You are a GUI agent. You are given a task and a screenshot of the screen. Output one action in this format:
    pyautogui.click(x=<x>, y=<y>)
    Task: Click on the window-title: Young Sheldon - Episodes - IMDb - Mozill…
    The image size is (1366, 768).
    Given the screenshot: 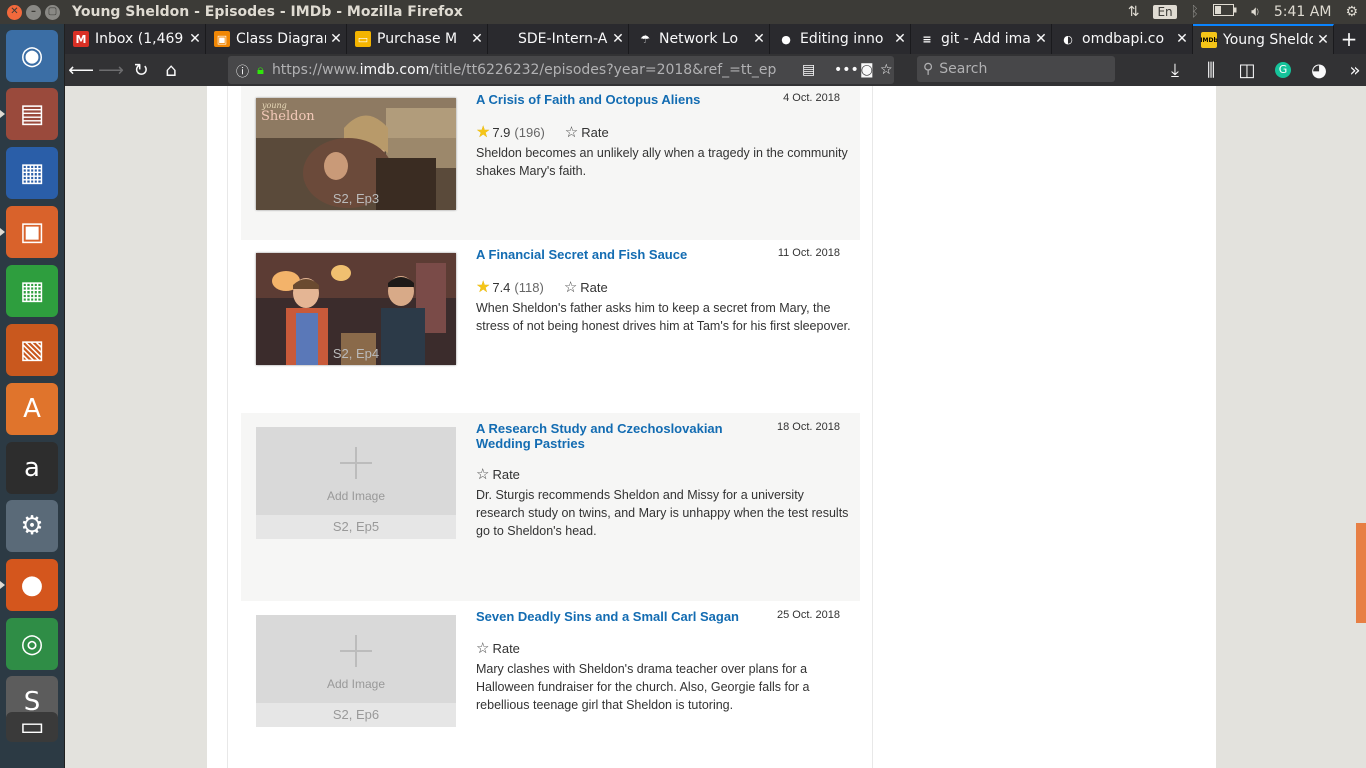 What is the action you would take?
    pyautogui.click(x=267, y=12)
    